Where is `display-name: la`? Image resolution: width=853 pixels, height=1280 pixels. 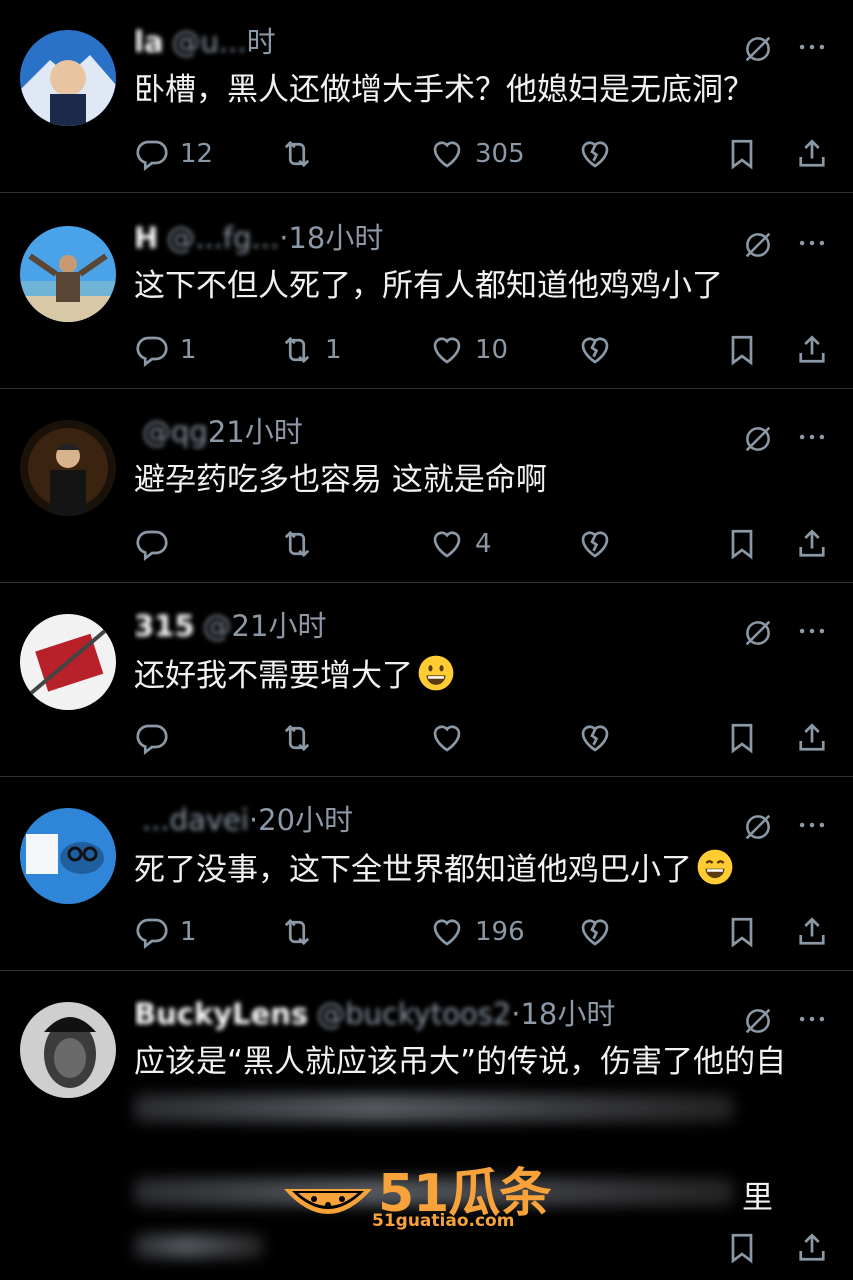
display-name: la is located at coordinates (149, 42).